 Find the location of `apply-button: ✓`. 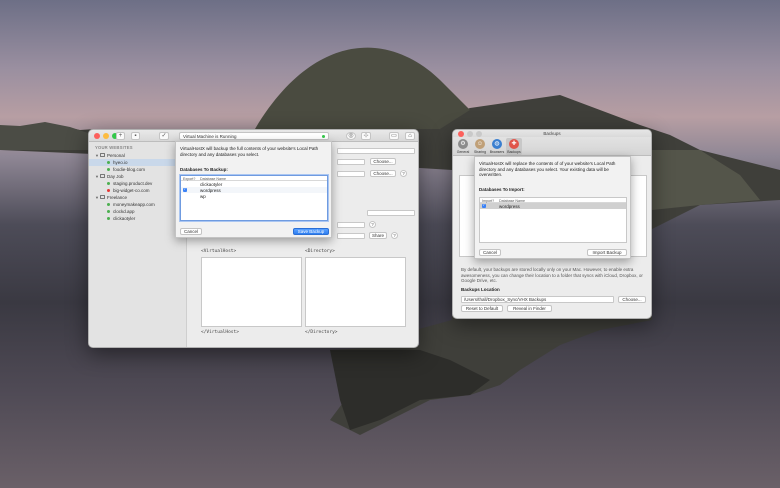

apply-button: ✓ is located at coordinates (164, 136).